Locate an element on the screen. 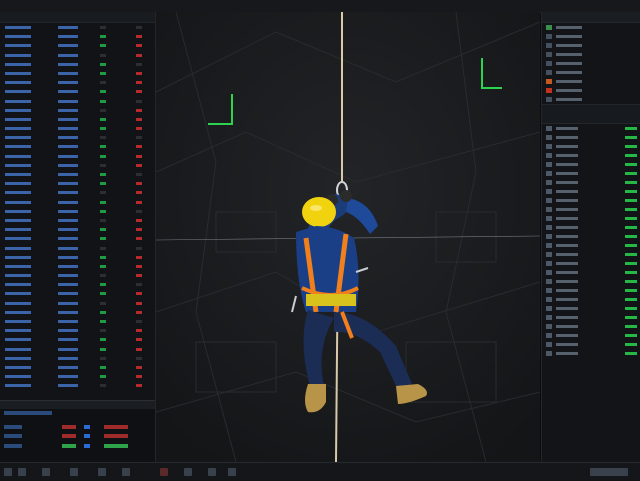  row-value is located at coordinates (631, 344).